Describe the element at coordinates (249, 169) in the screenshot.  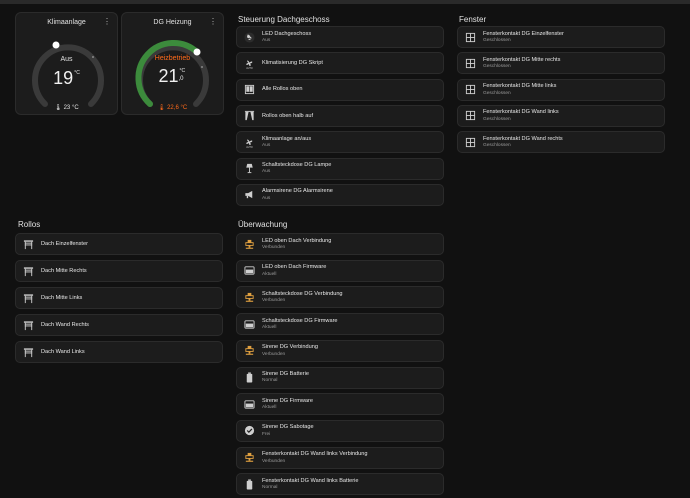
I see `floor-lamp-icon` at that location.